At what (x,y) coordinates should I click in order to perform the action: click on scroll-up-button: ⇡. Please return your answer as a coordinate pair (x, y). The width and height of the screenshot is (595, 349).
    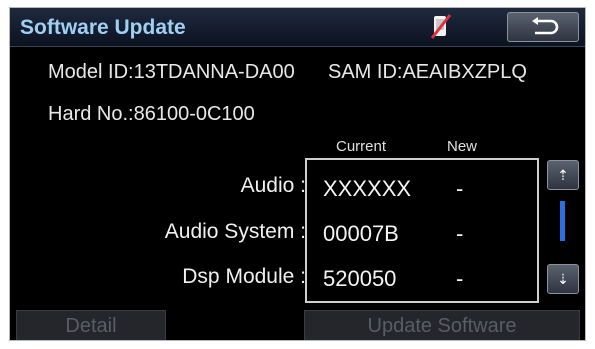
    Looking at the image, I should click on (563, 175).